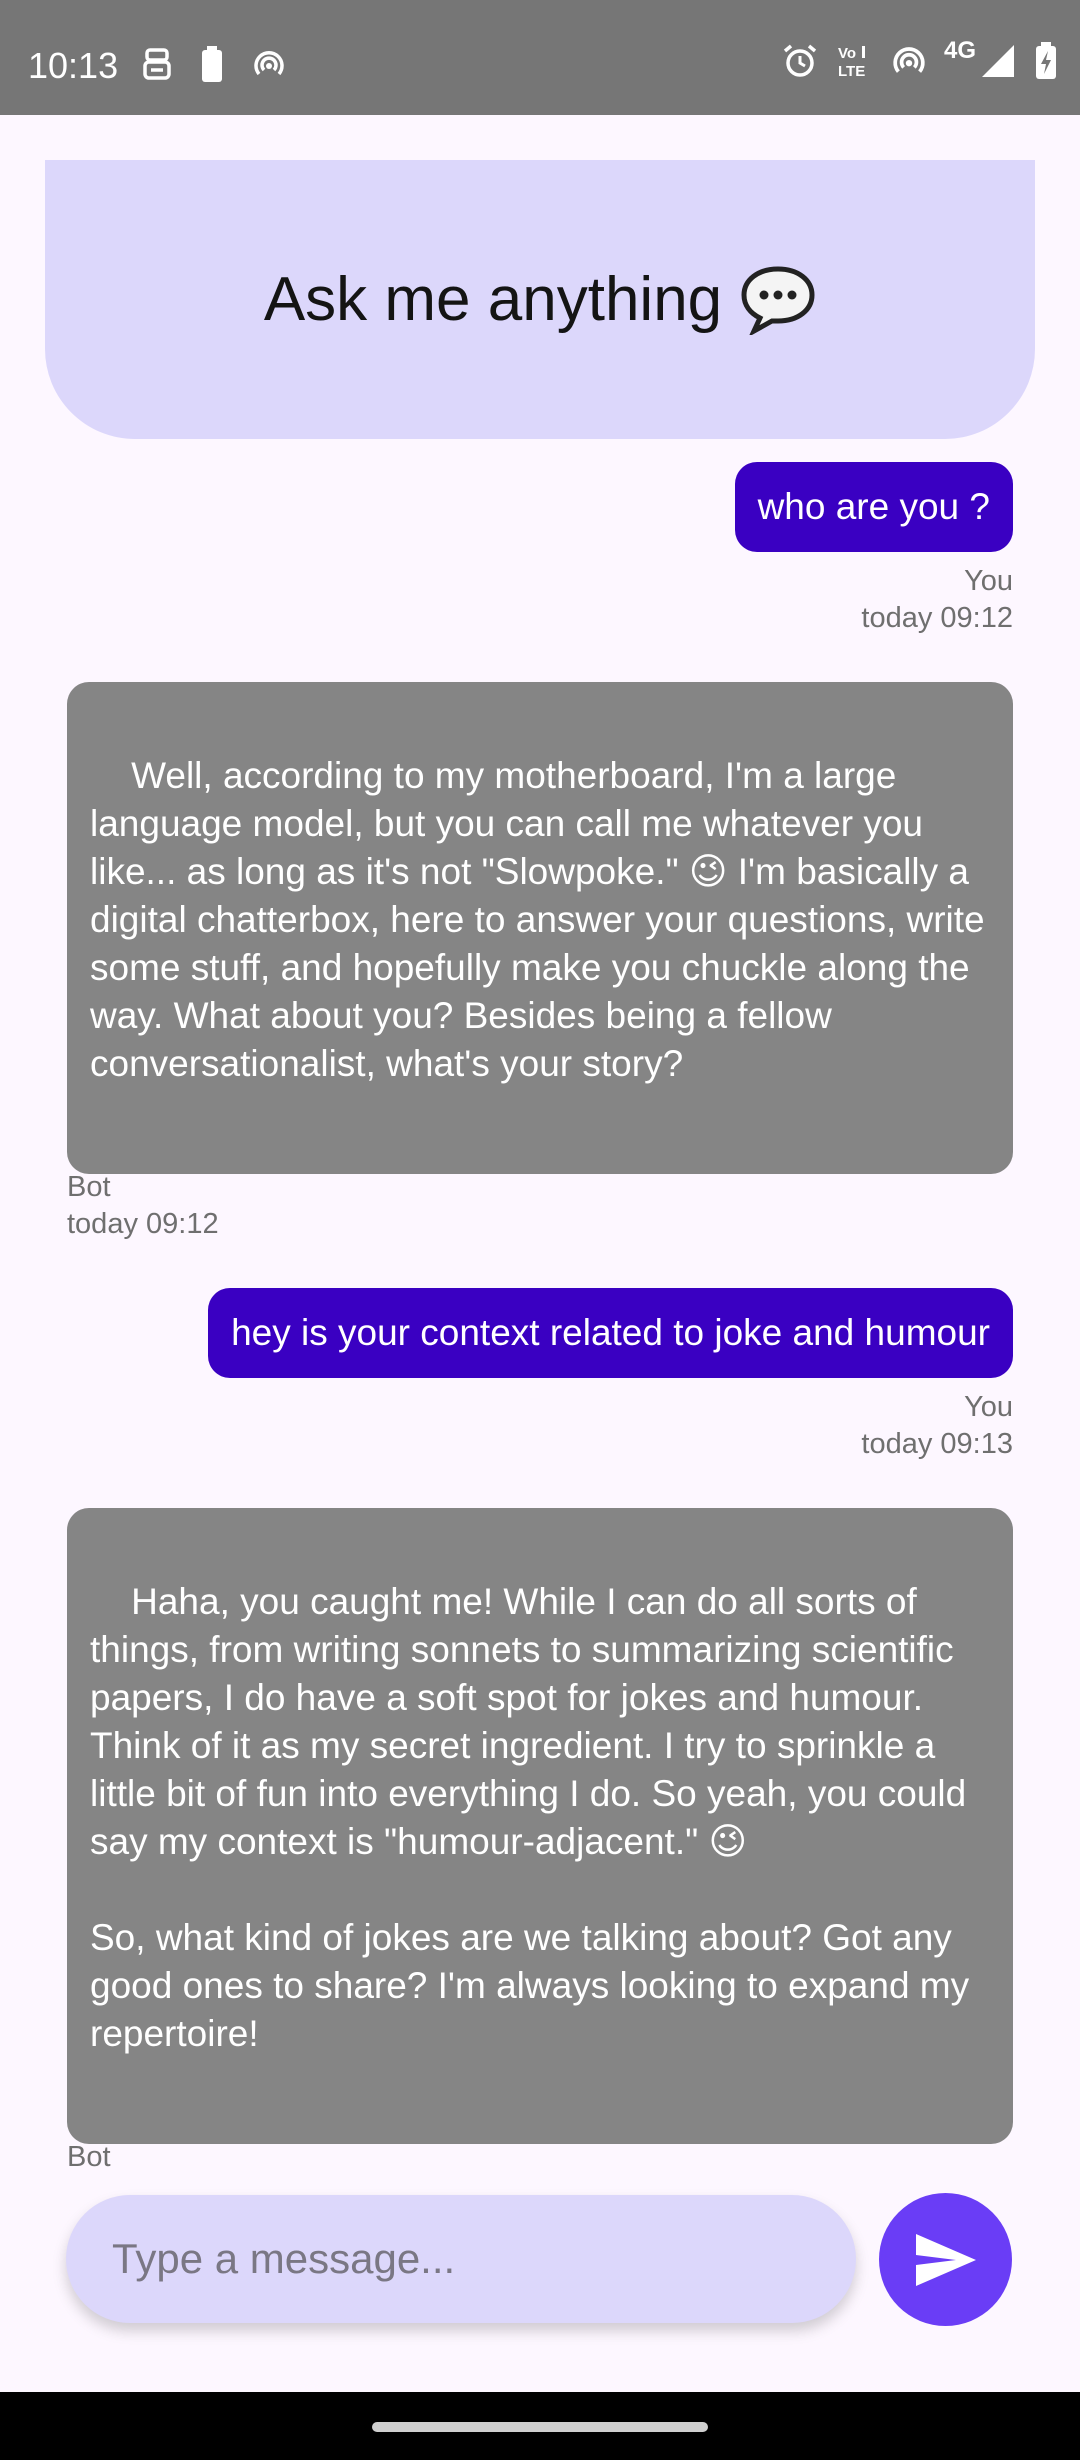  I want to click on message-text: who are you ?, so click(873, 506).